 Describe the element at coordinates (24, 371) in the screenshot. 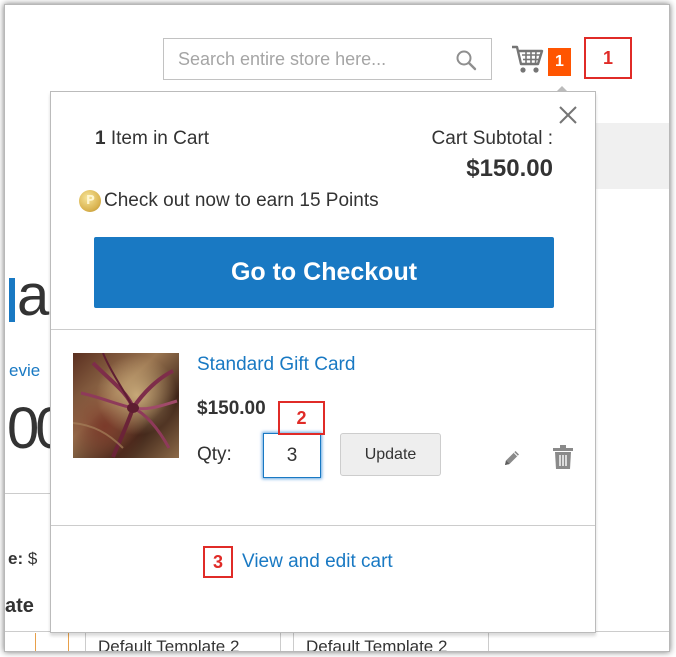

I see `reviews-link-fragment: evie` at that location.